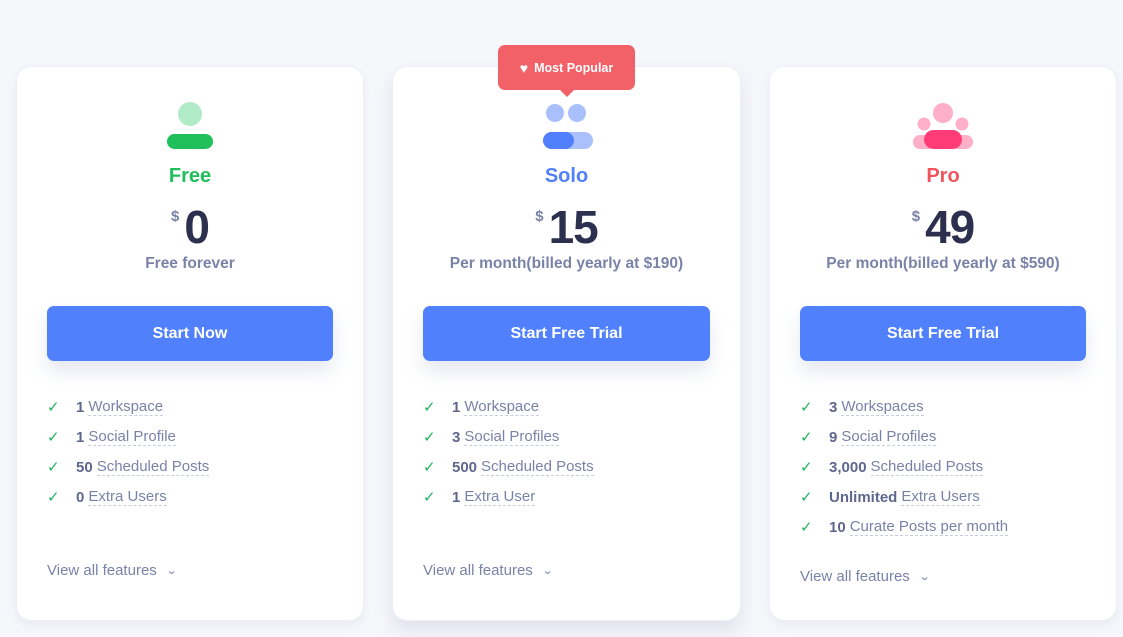 This screenshot has height=637, width=1123. I want to click on feature-count: 0, so click(80, 497).